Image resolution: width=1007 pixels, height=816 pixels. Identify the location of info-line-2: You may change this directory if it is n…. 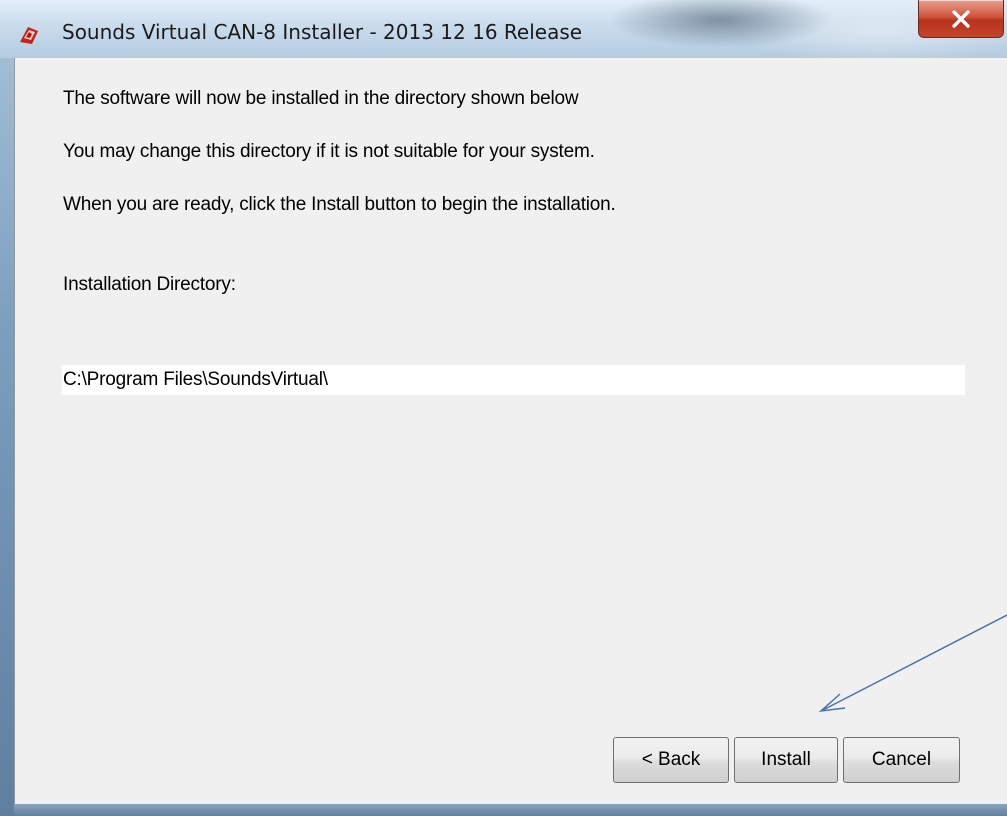
(329, 151).